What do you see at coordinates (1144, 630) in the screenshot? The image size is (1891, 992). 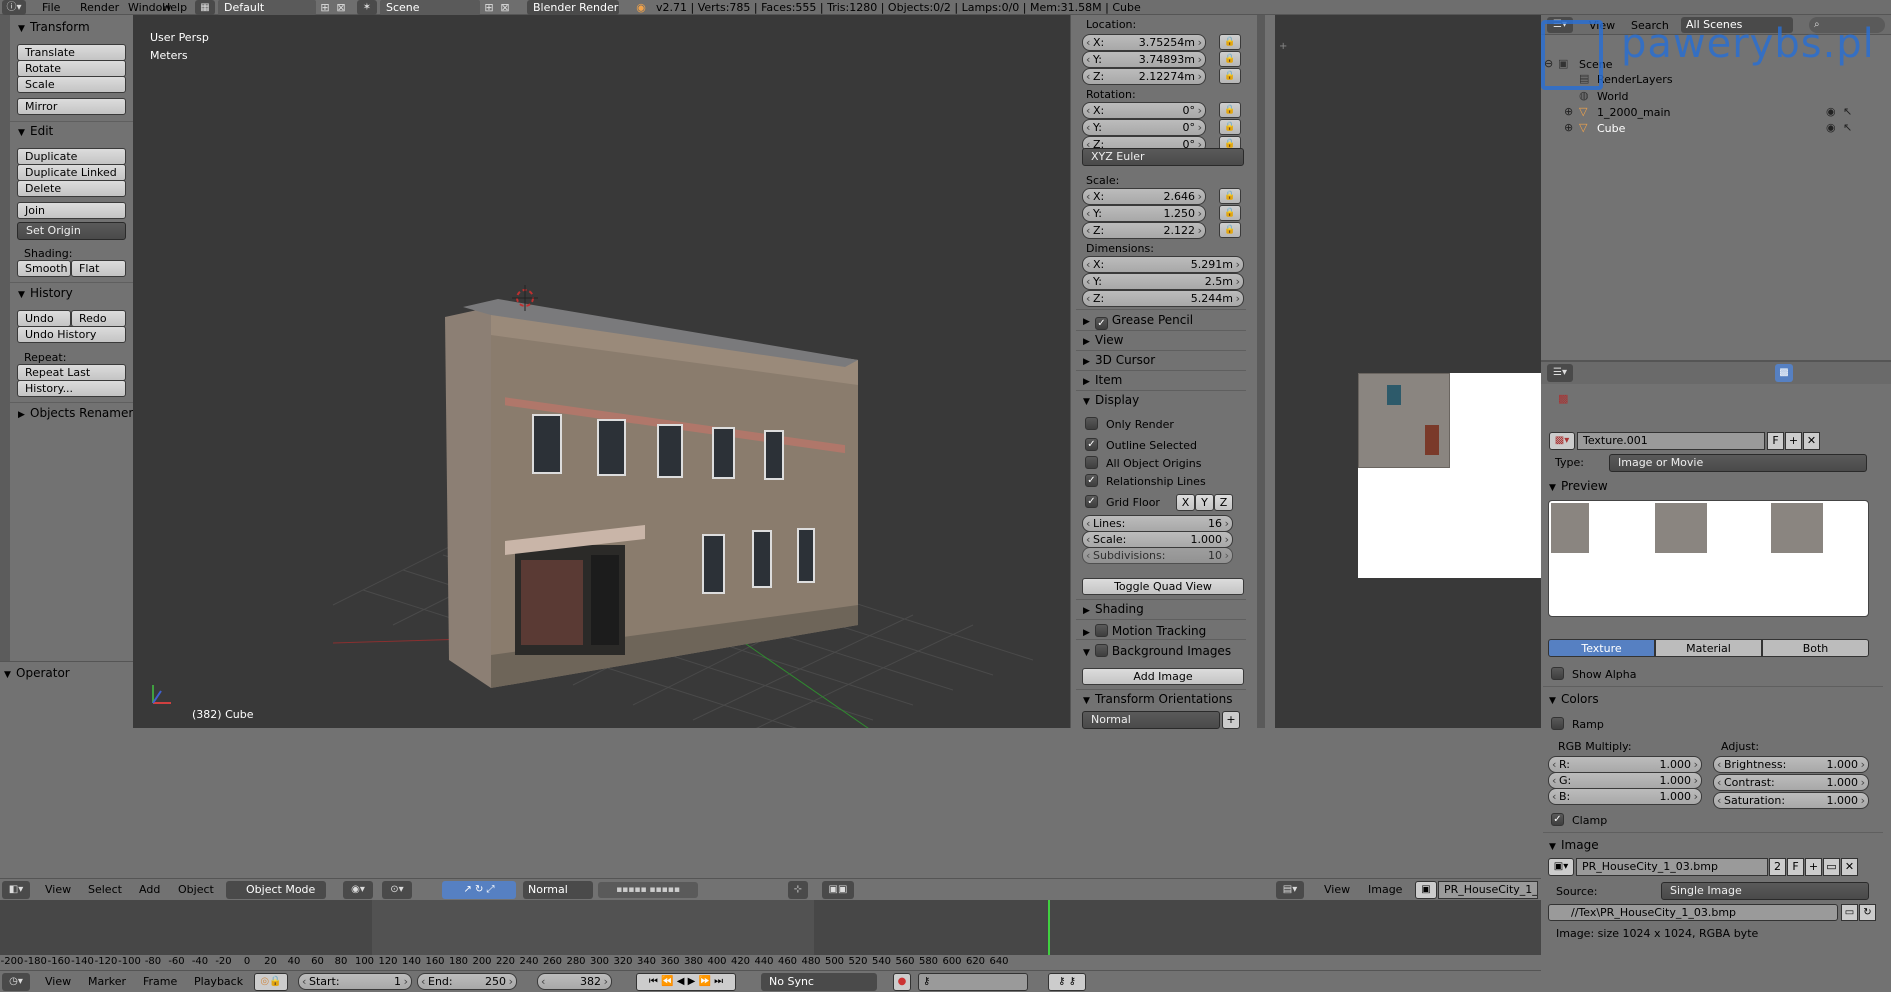 I see `motion-tracking-header: ▶ Motion Tracking` at bounding box center [1144, 630].